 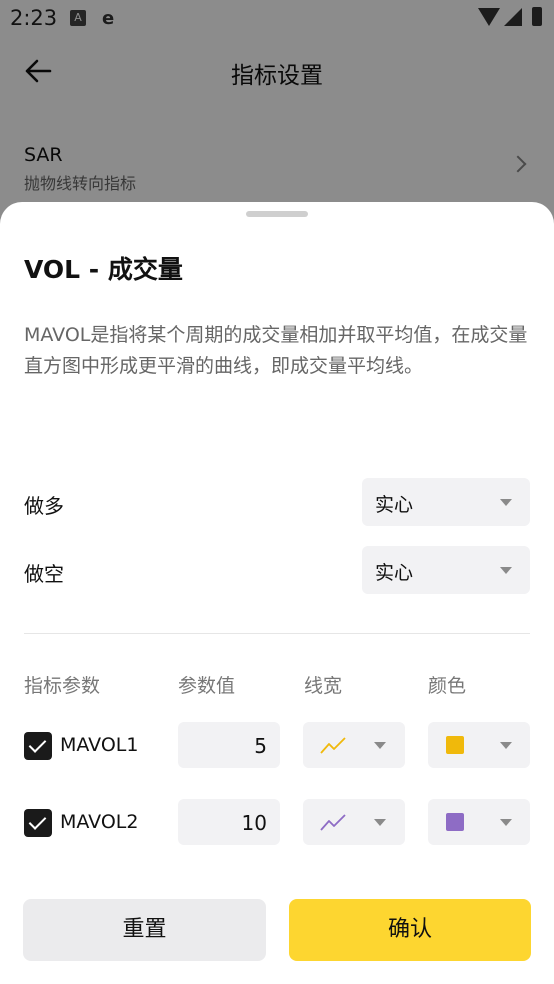 What do you see at coordinates (277, 214) in the screenshot?
I see `drag-handle` at bounding box center [277, 214].